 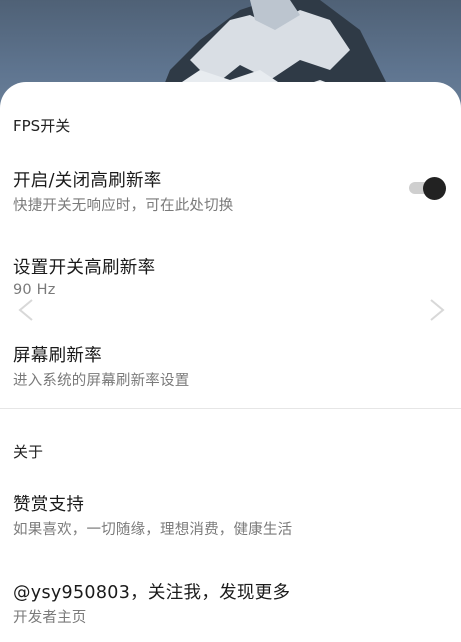 I want to click on setting-title: @ysy950803，关注我，发现更多, so click(x=152, y=593).